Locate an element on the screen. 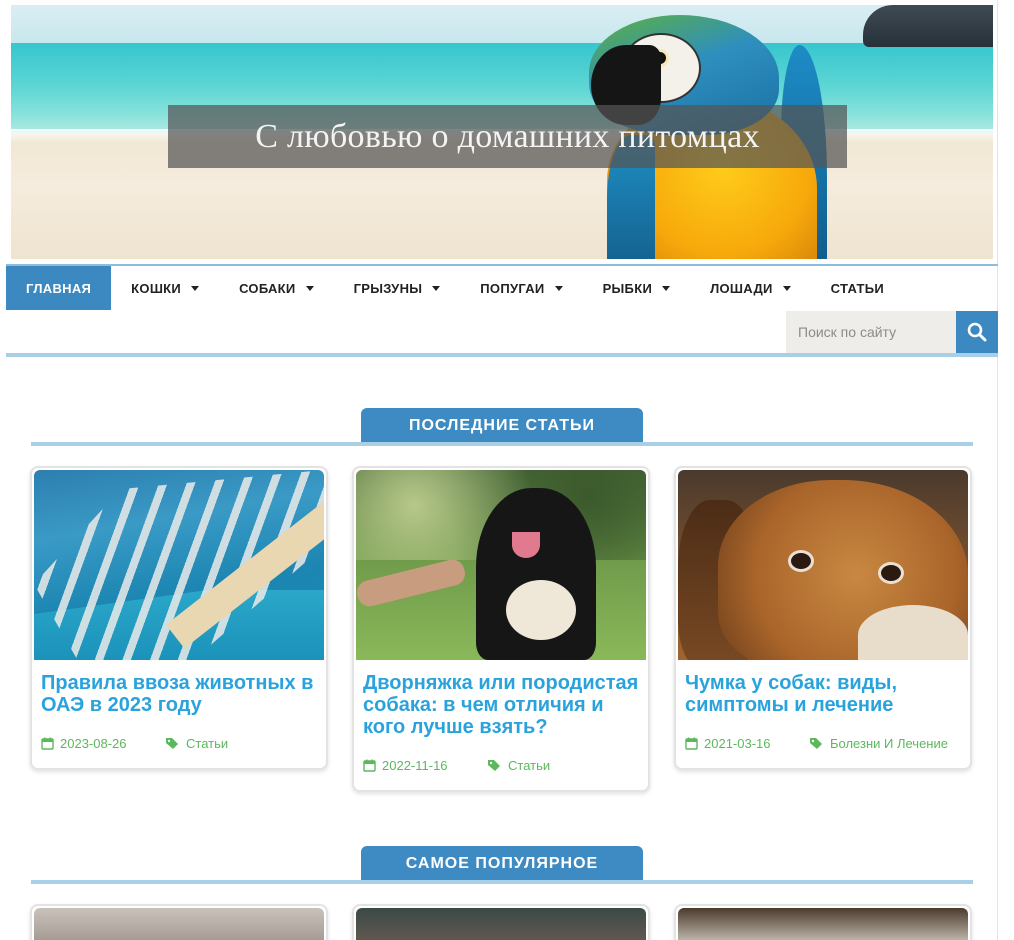 Image resolution: width=1014 pixels, height=940 pixels. banner-sky is located at coordinates (502, 25).